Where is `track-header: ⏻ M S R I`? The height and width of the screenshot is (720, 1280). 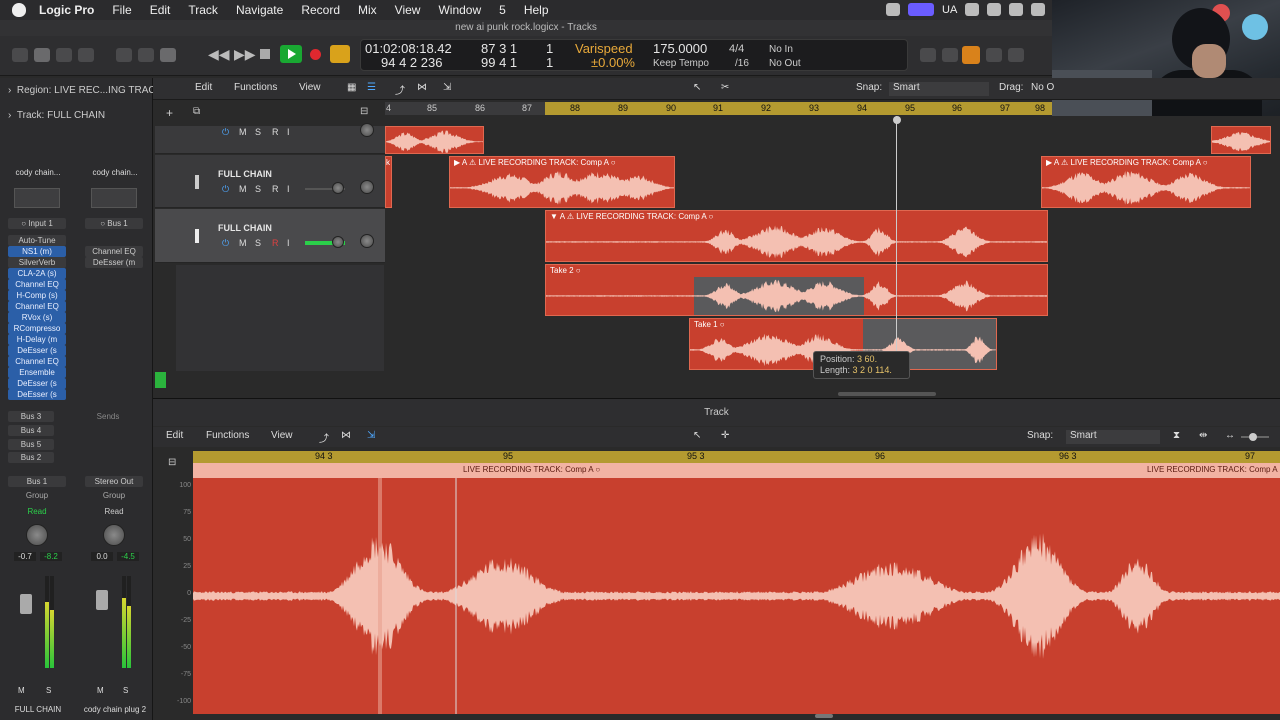
track-header: ⏻ M S R I is located at coordinates (270, 138).